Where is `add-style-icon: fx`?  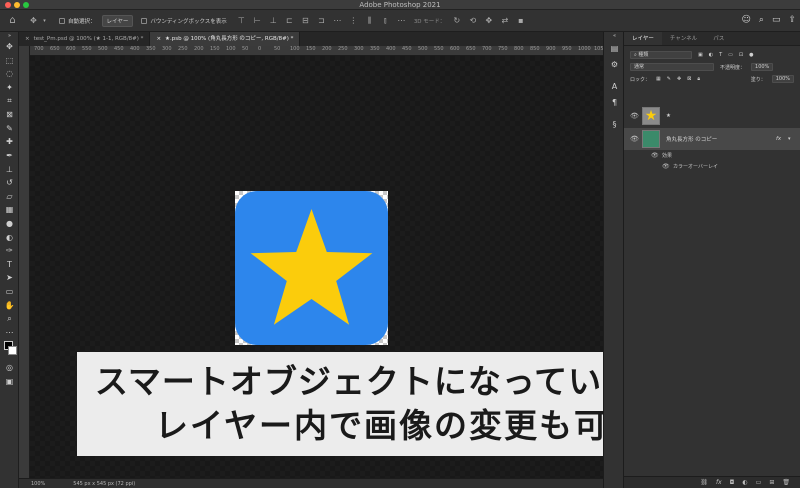 add-style-icon: fx is located at coordinates (719, 482).